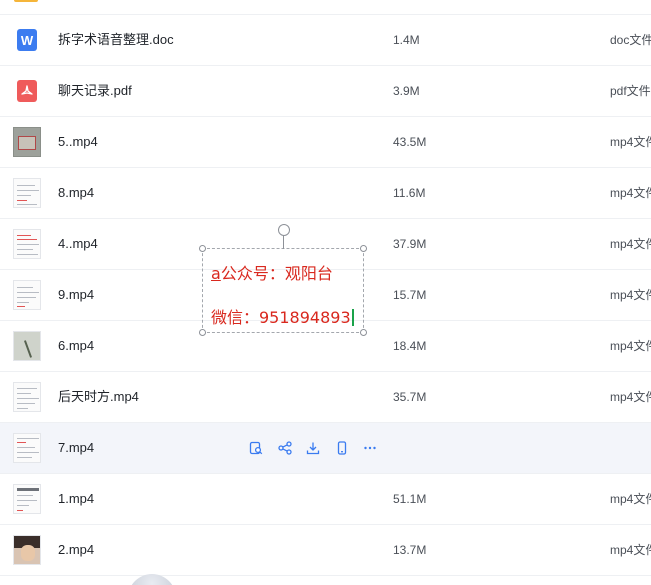  What do you see at coordinates (26, 1) in the screenshot?
I see `folder-icon-edge` at bounding box center [26, 1].